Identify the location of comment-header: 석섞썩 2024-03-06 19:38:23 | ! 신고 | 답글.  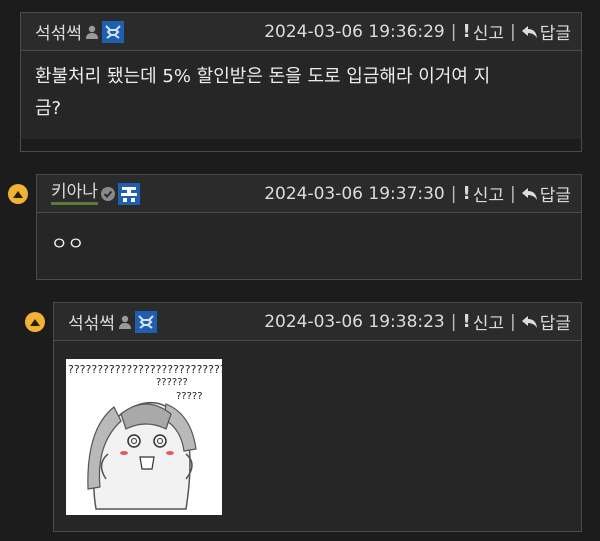
(317, 322).